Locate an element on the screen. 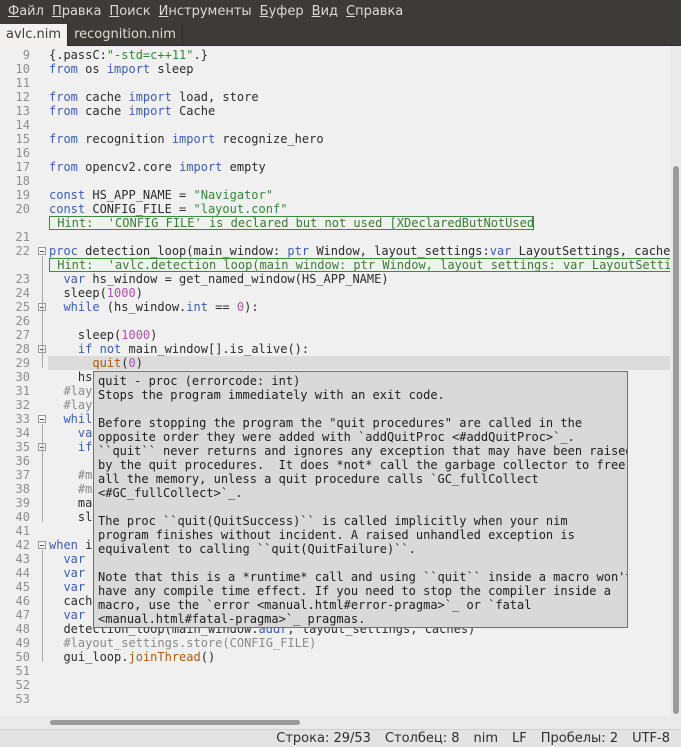  code-line: 25 while (hs_window.int == 0): is located at coordinates (335, 307).